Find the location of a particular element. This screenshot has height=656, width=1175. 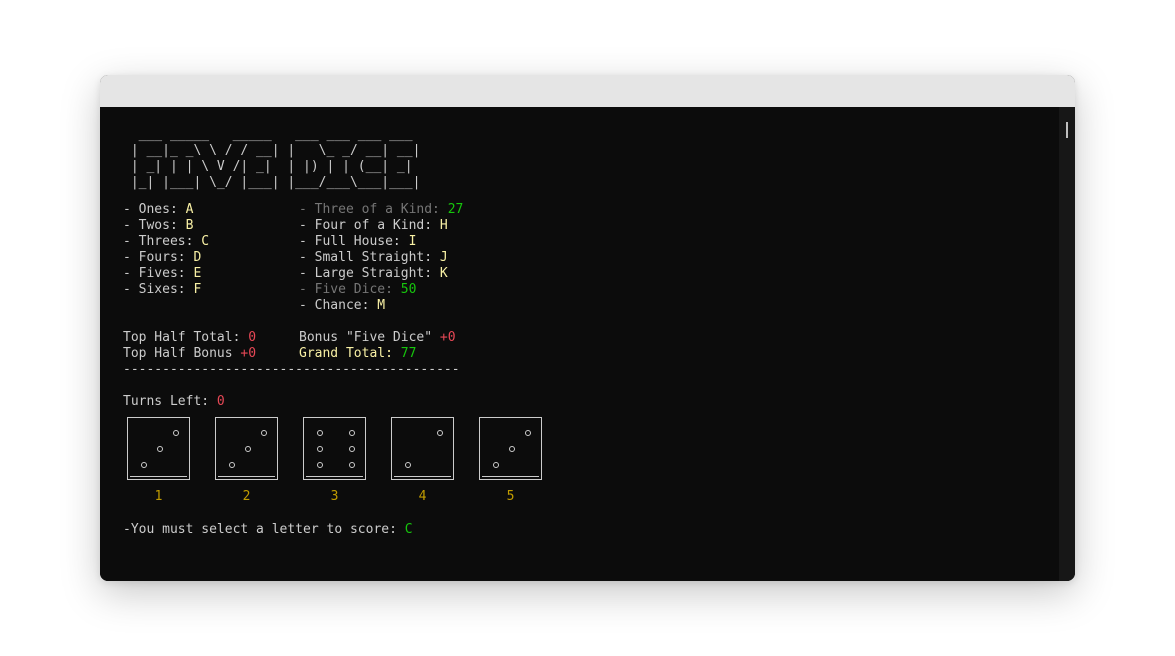

category-five-dice: - Five Dice: 50 is located at coordinates (357, 290).